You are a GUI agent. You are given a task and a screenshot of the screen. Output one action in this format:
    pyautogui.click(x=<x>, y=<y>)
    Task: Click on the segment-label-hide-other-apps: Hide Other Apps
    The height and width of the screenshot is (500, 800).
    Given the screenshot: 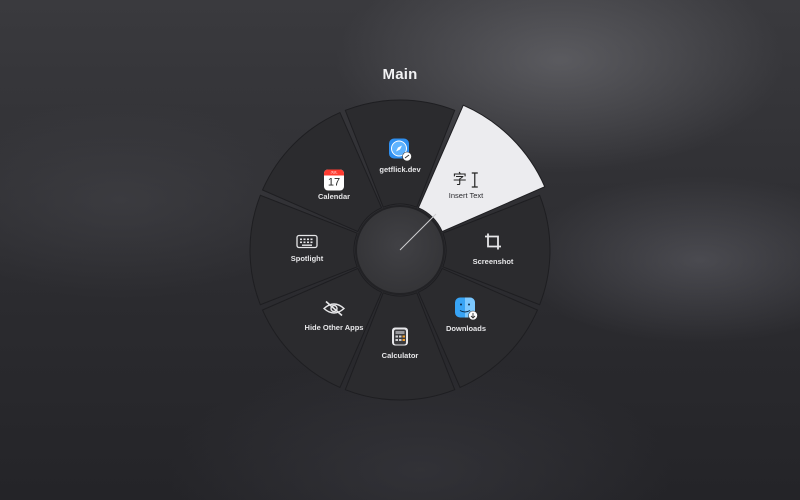 What is the action you would take?
    pyautogui.click(x=334, y=327)
    